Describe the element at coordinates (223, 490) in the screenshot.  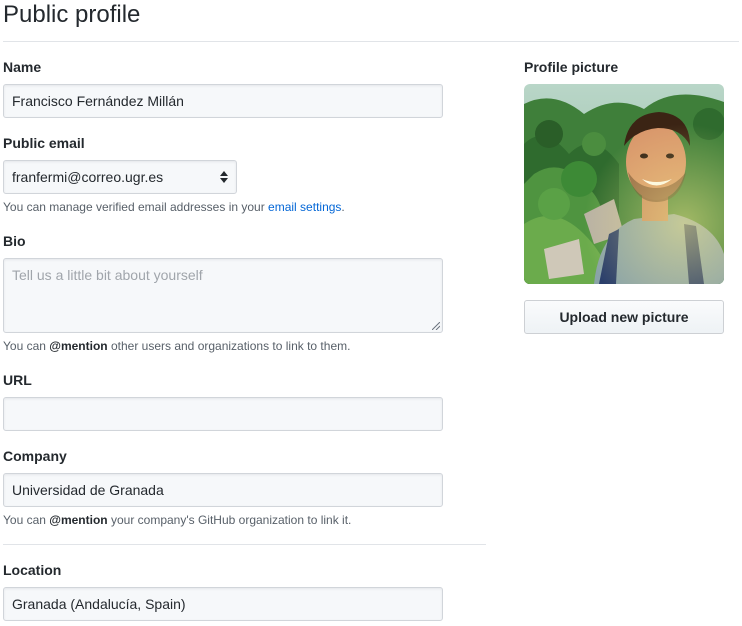
I see `company-input: Universidad de Granada` at that location.